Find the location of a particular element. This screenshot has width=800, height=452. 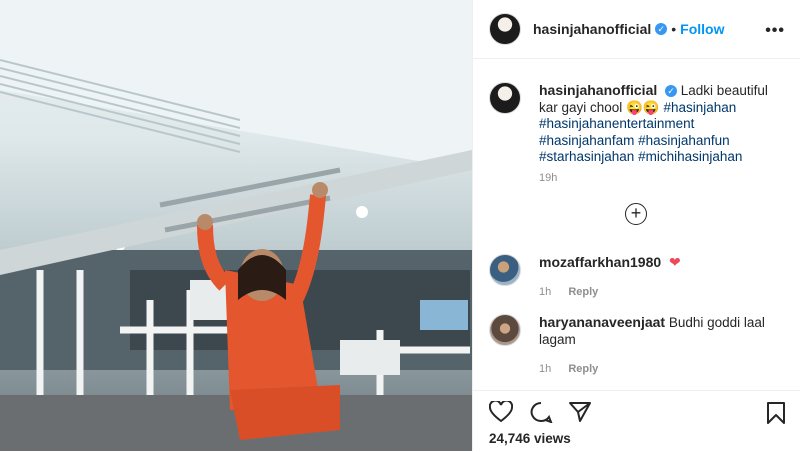

caption-avatar is located at coordinates (505, 98).